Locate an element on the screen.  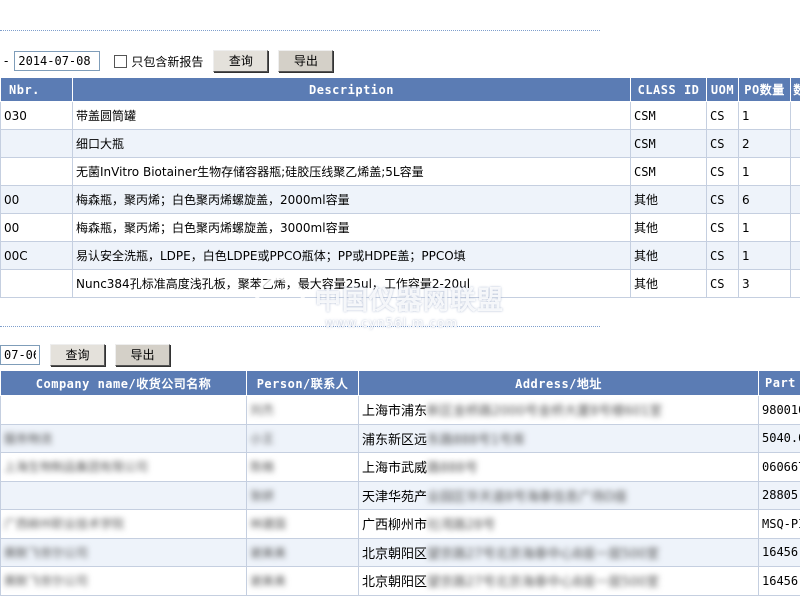
bottom-export-button: 导出 is located at coordinates (142, 355).